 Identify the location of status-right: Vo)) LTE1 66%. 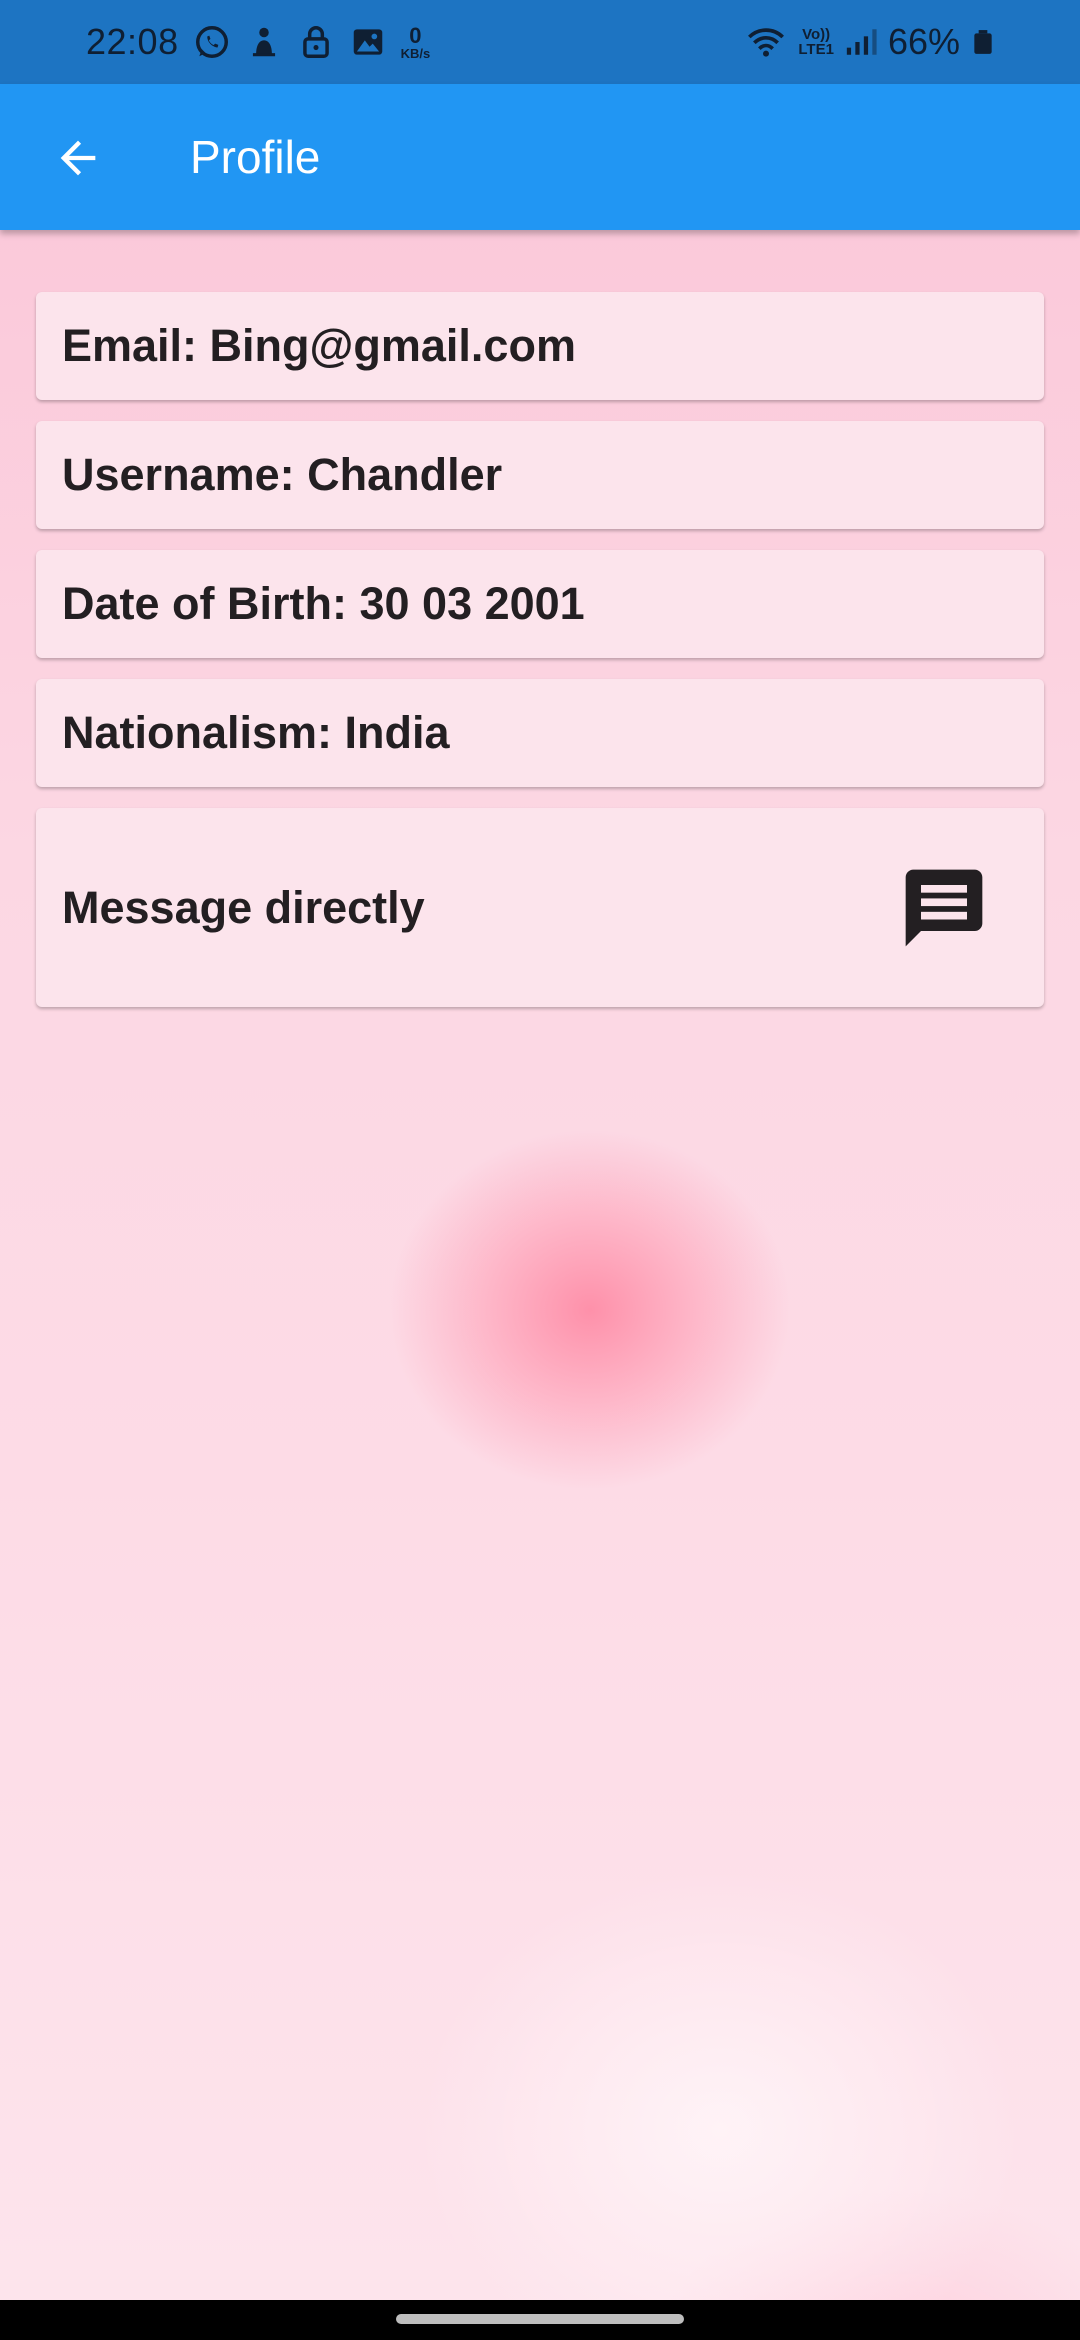
(870, 42).